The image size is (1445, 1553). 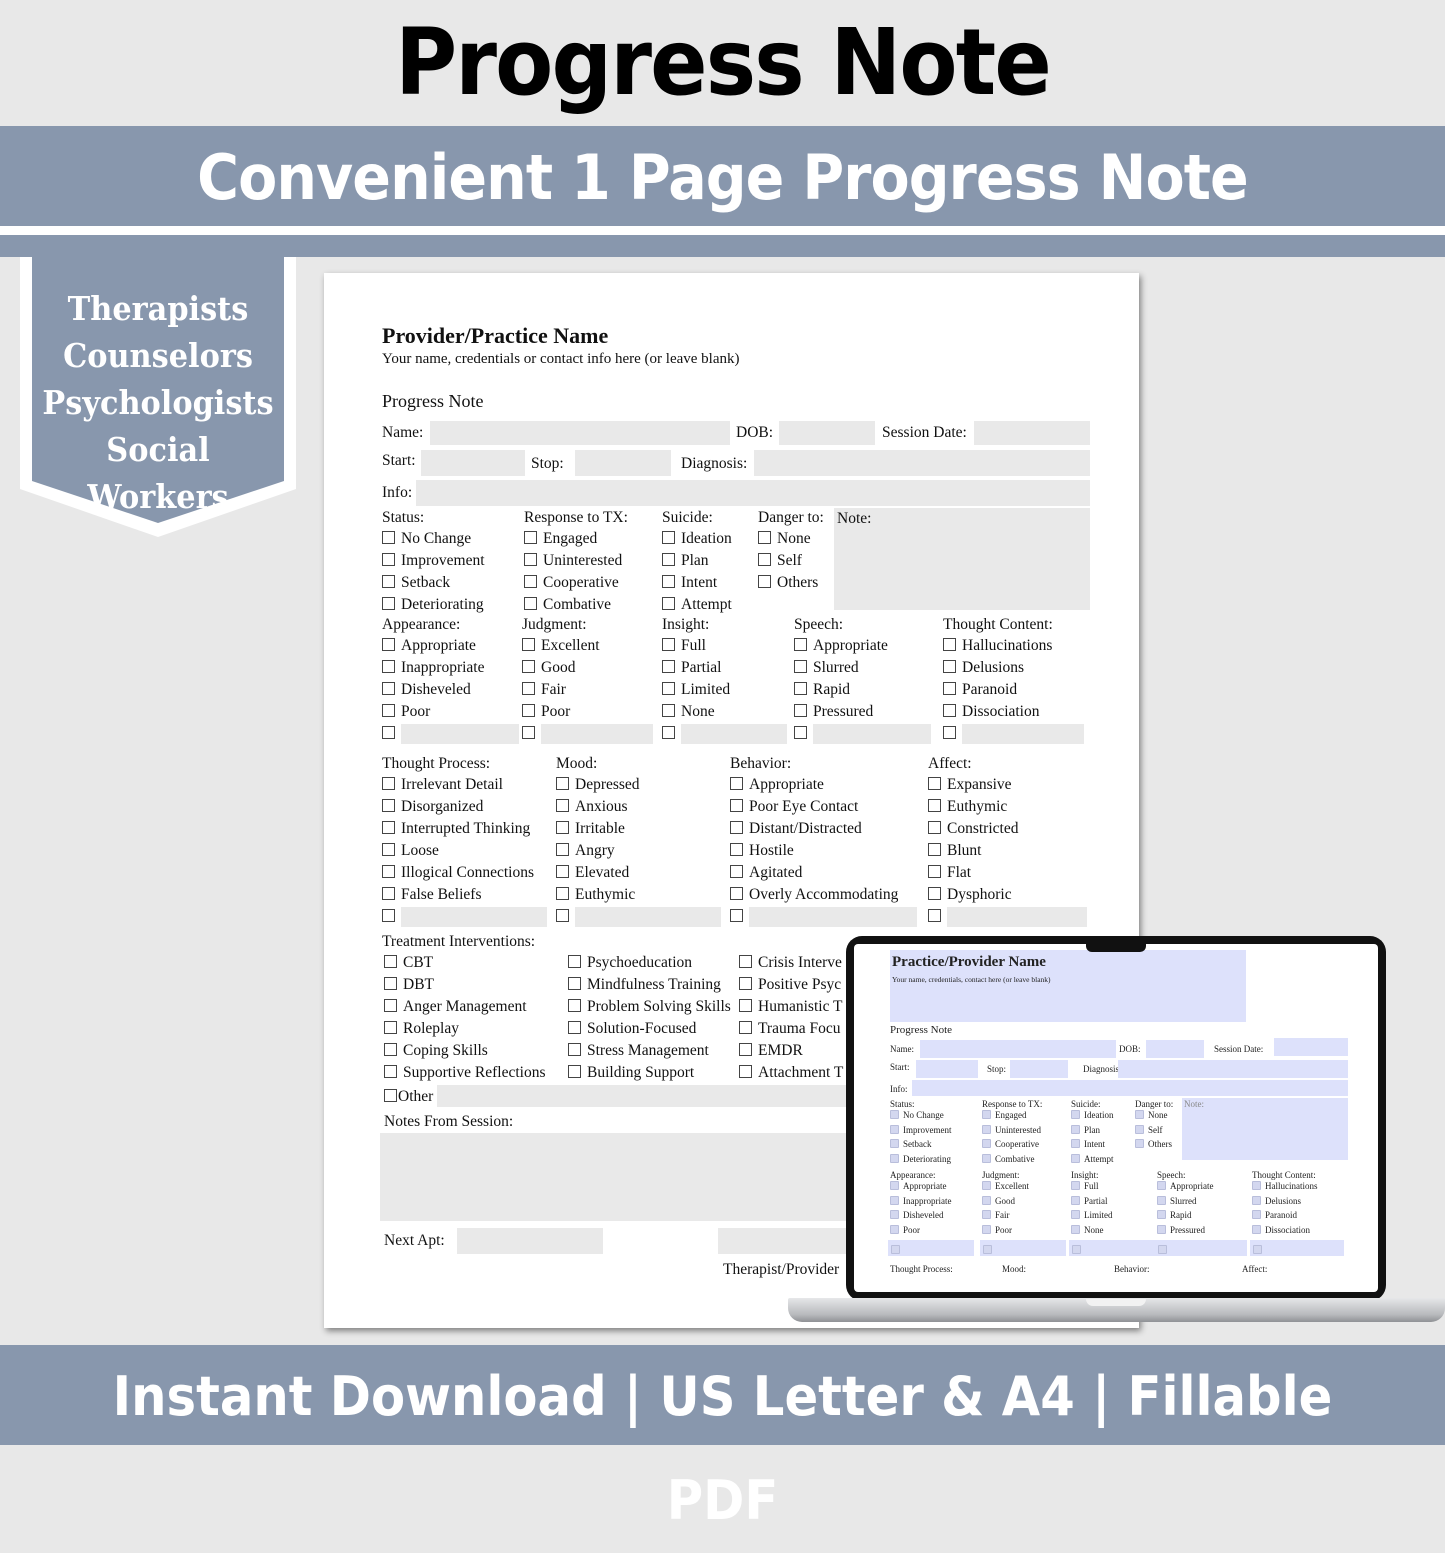 What do you see at coordinates (1177, 1200) in the screenshot?
I see `laptop-checkbox-item: Slurred` at bounding box center [1177, 1200].